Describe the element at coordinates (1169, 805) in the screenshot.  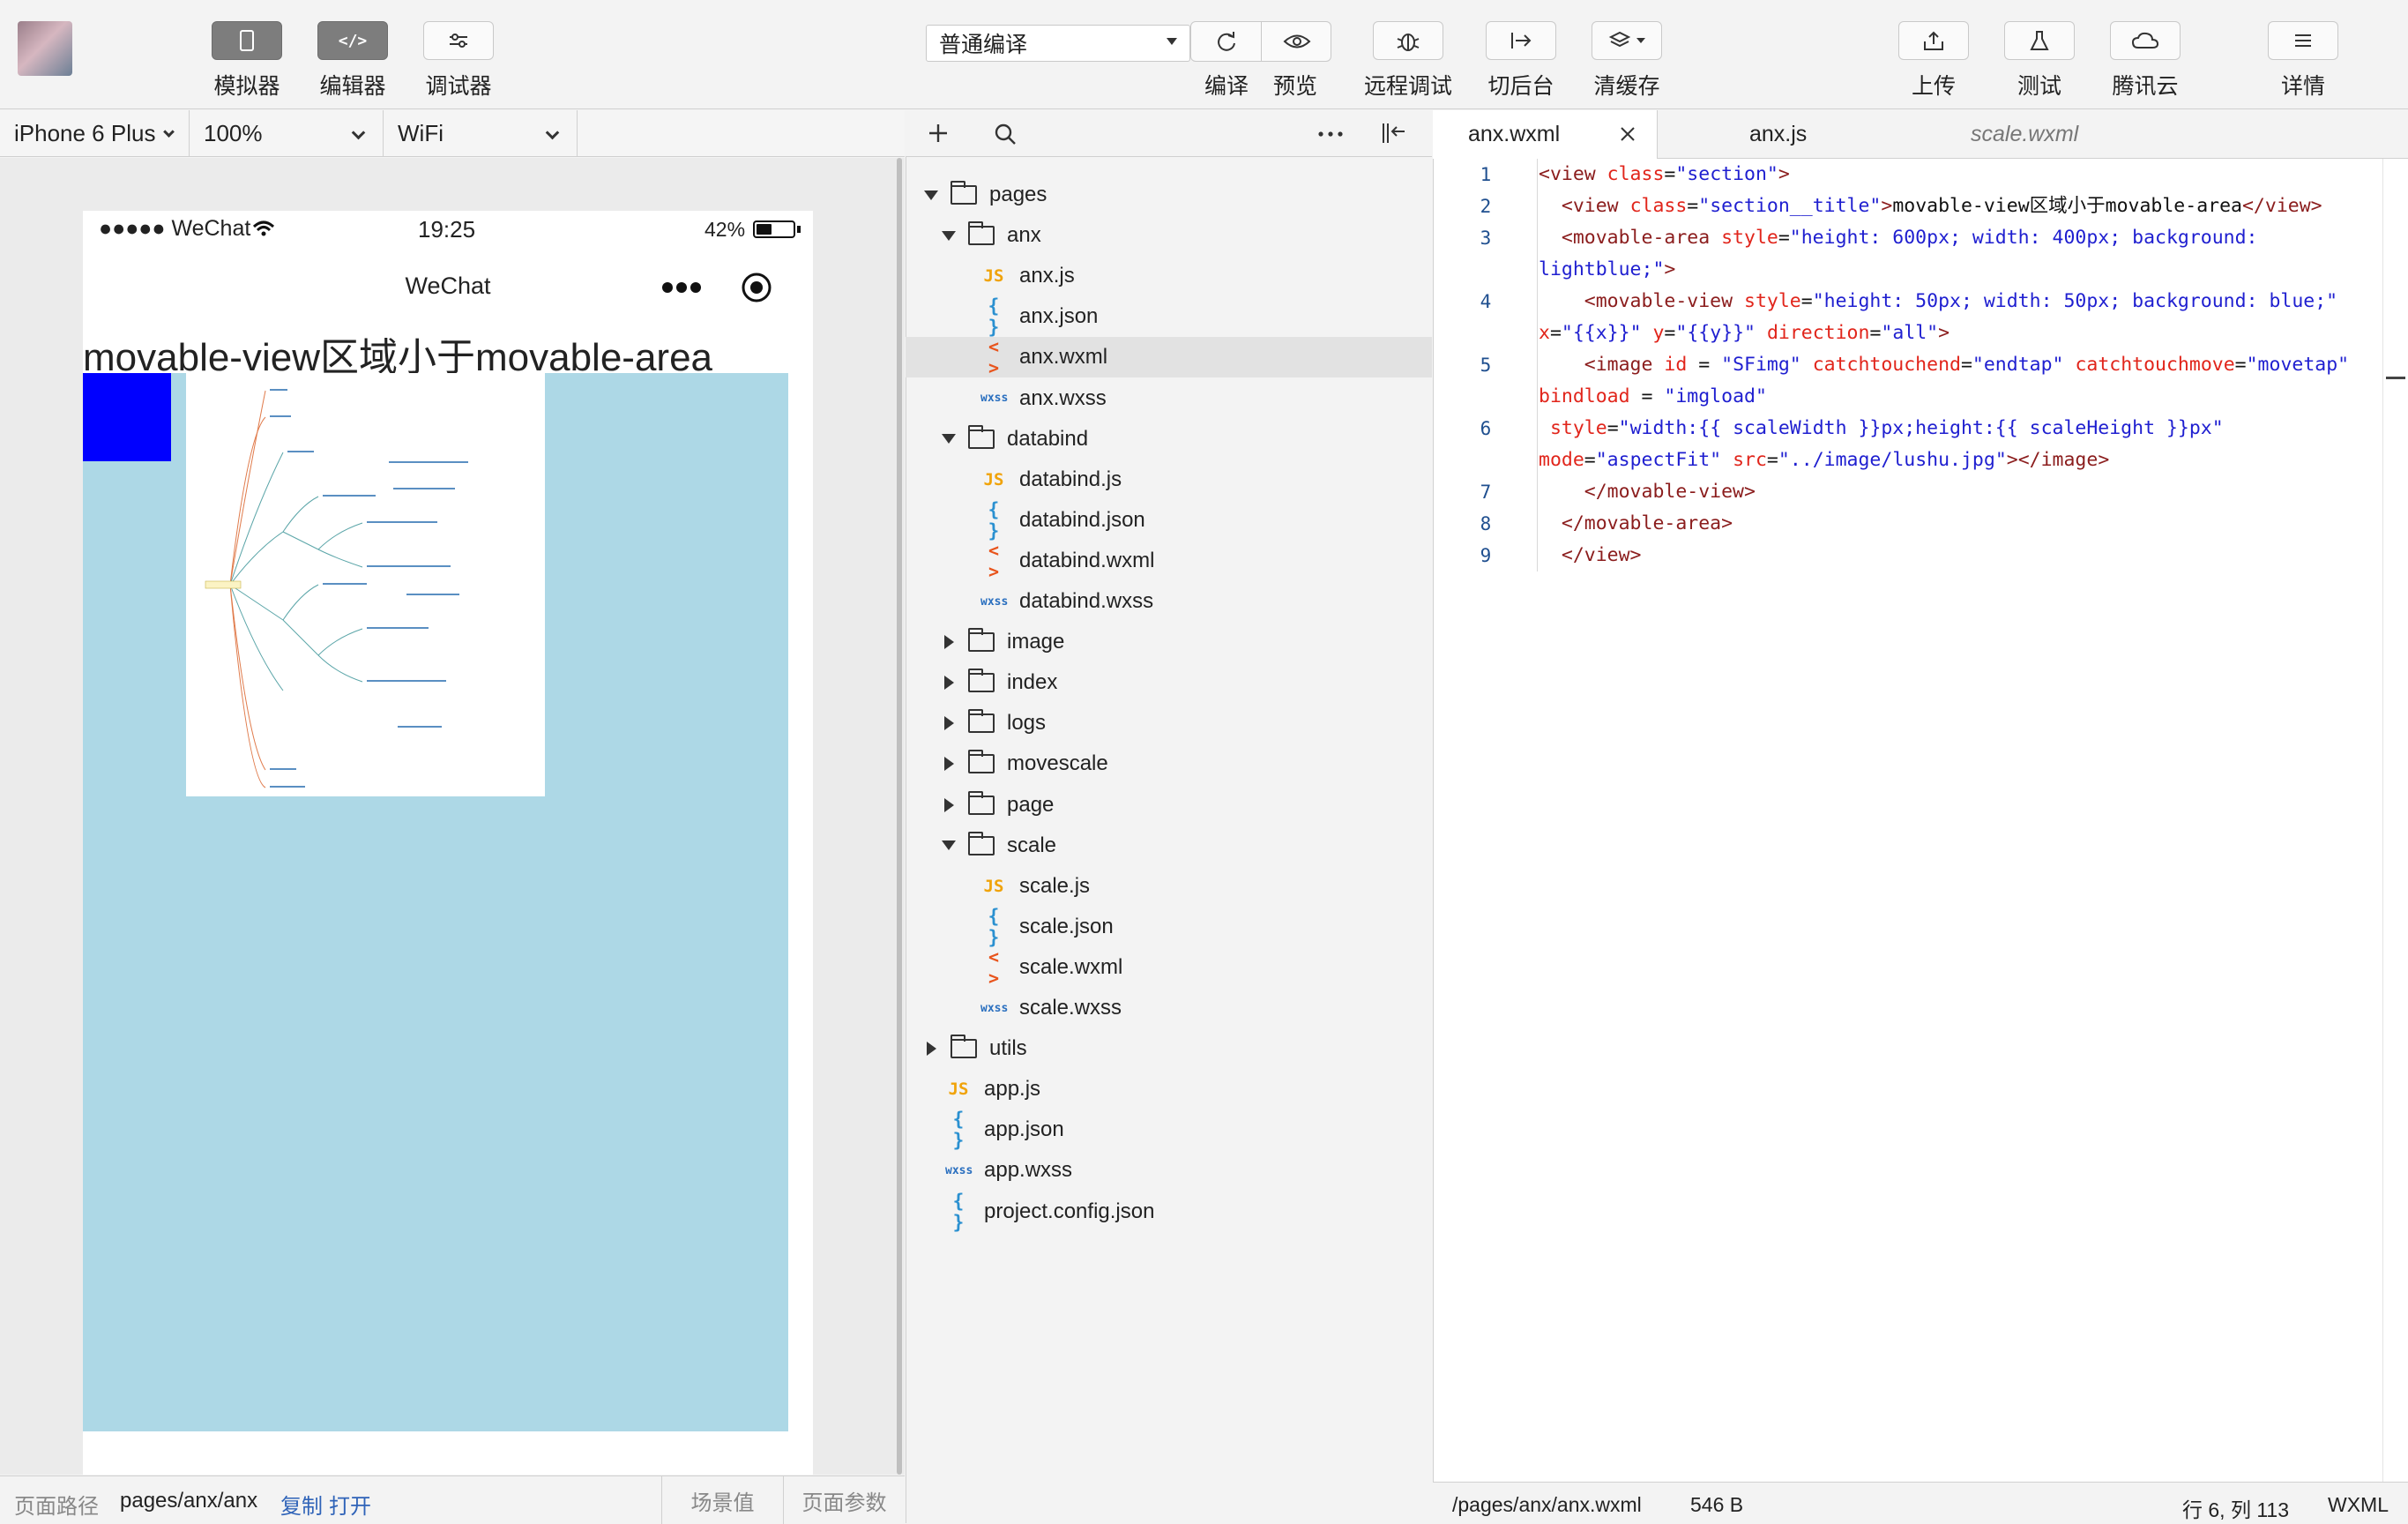
I see `folder-item: page` at that location.